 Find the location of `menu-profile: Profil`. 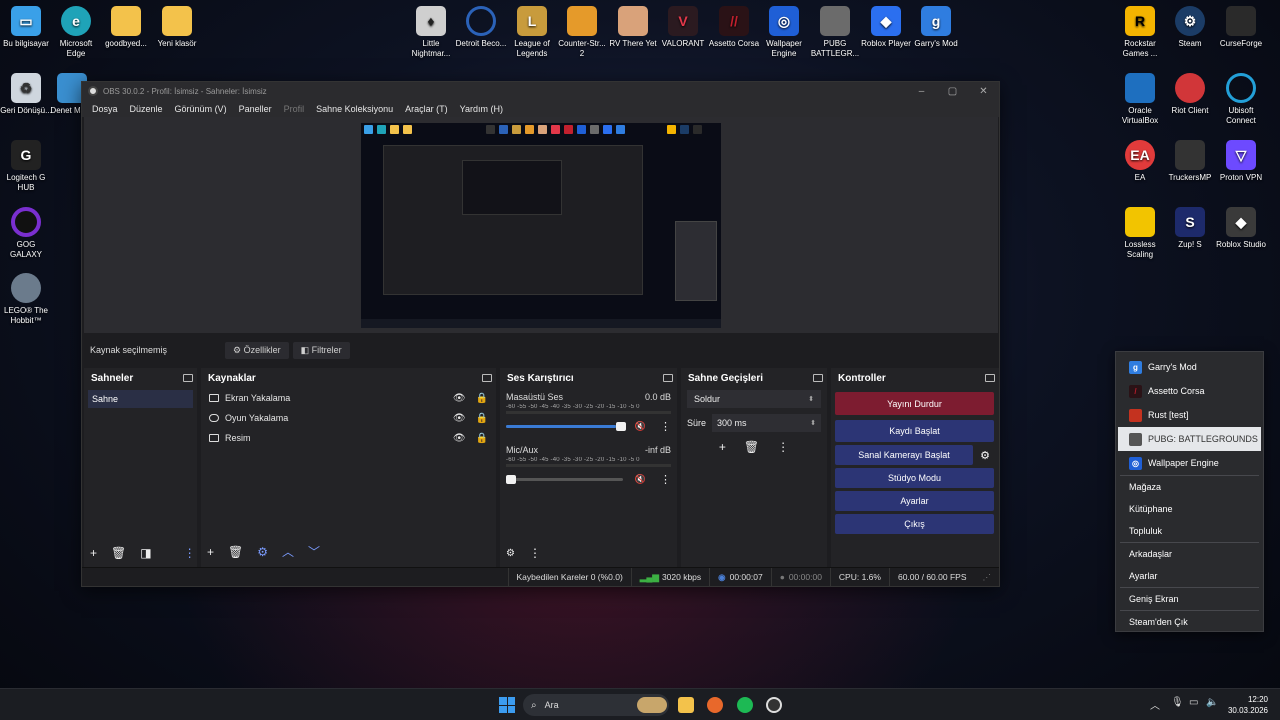

menu-profile: Profil is located at coordinates (294, 109).